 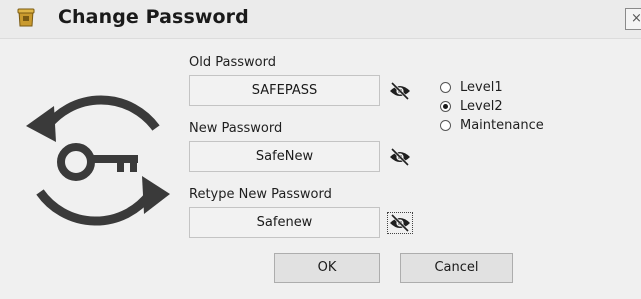 I want to click on ok-button: OK, so click(x=327, y=268).